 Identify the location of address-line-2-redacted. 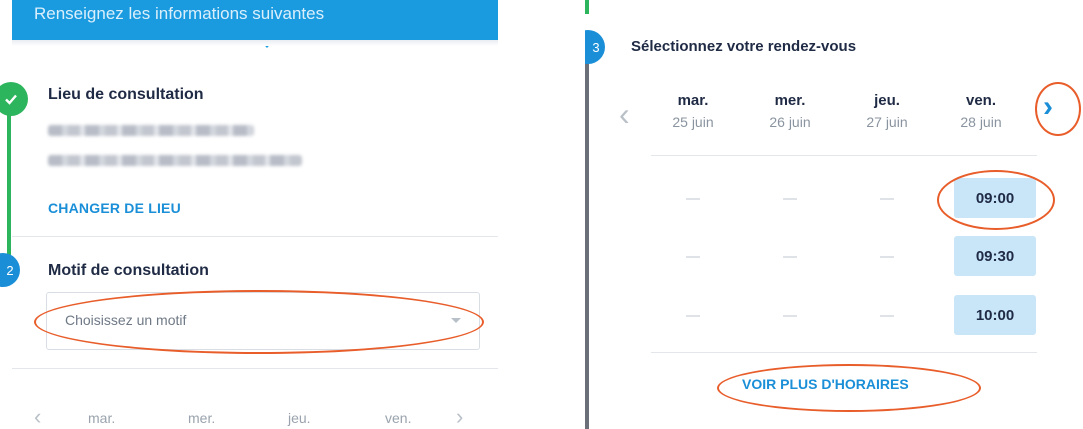
(175, 160).